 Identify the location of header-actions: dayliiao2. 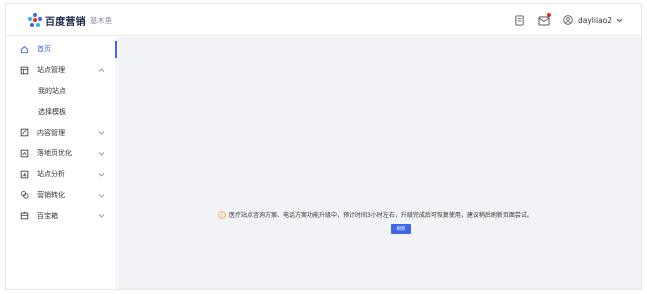
(563, 20).